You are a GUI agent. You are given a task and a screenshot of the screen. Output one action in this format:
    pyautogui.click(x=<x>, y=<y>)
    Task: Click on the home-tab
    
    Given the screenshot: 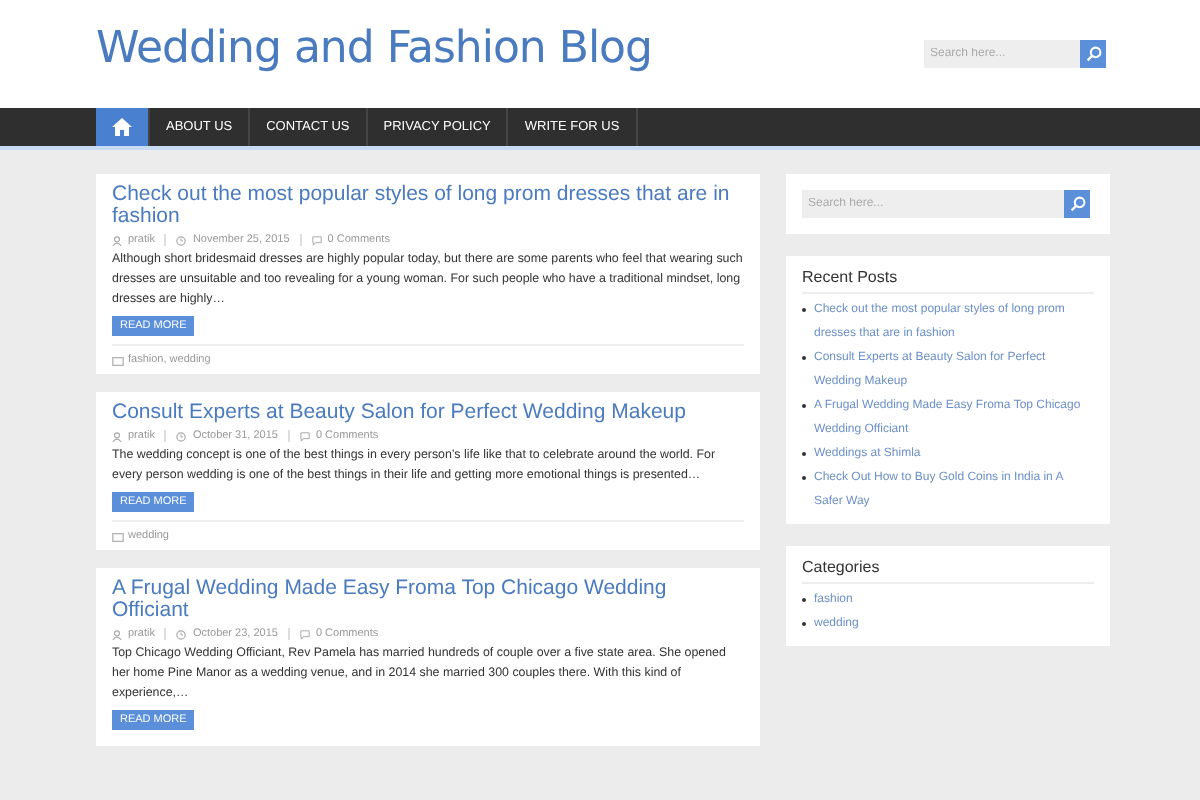 What is the action you would take?
    pyautogui.click(x=123, y=127)
    